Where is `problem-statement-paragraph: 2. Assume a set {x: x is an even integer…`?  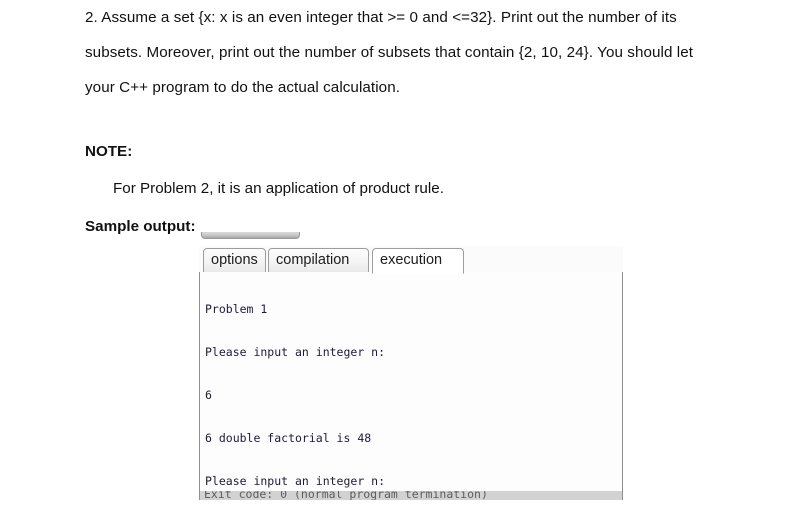 problem-statement-paragraph: 2. Assume a set {x: x is an even integer… is located at coordinates (389, 52).